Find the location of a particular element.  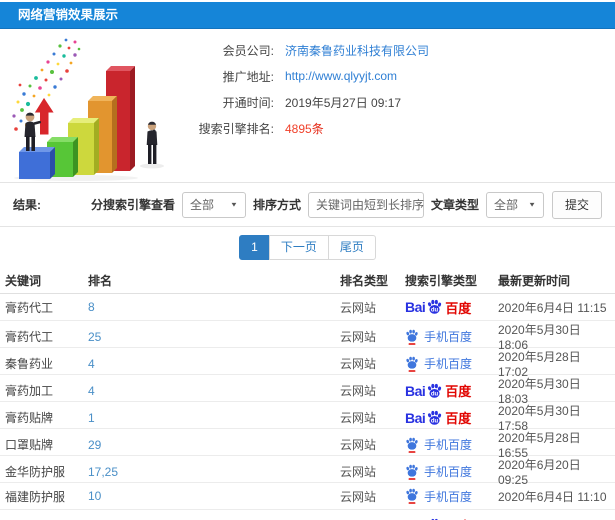

col-updated: 最新更新时间 is located at coordinates (534, 281).